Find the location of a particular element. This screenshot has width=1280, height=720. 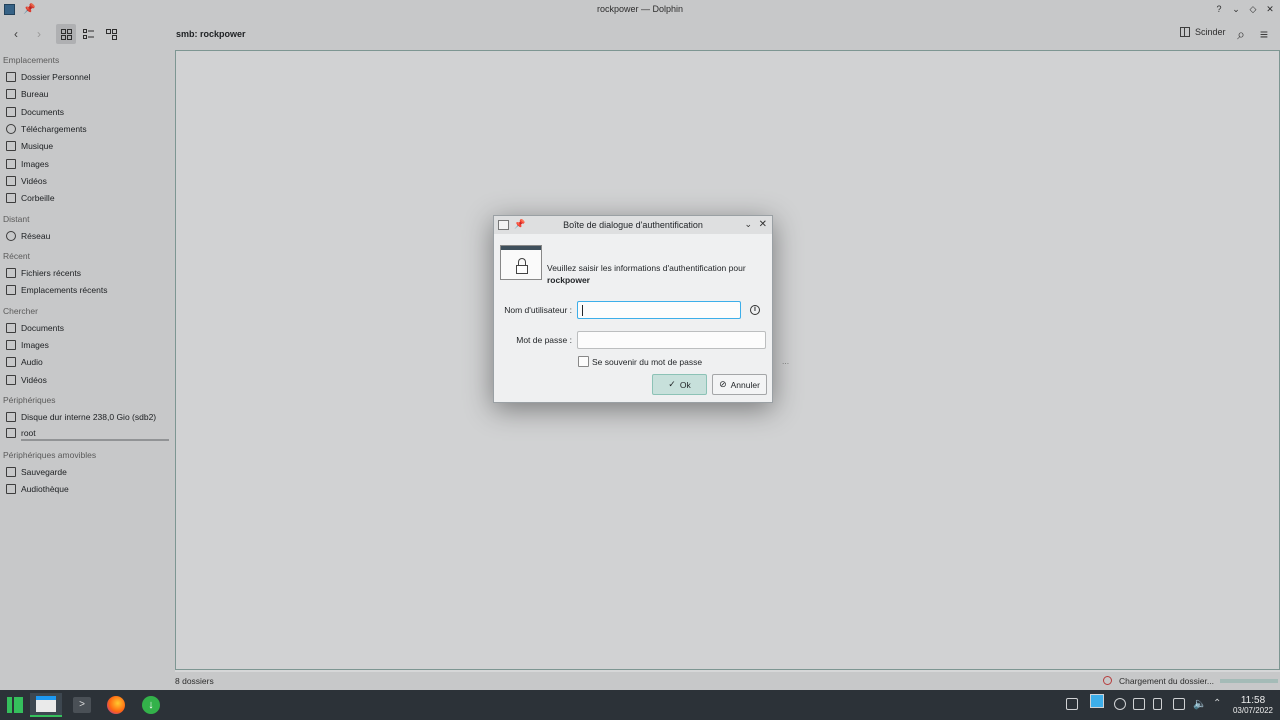

auth-host: rockpower is located at coordinates (568, 280).